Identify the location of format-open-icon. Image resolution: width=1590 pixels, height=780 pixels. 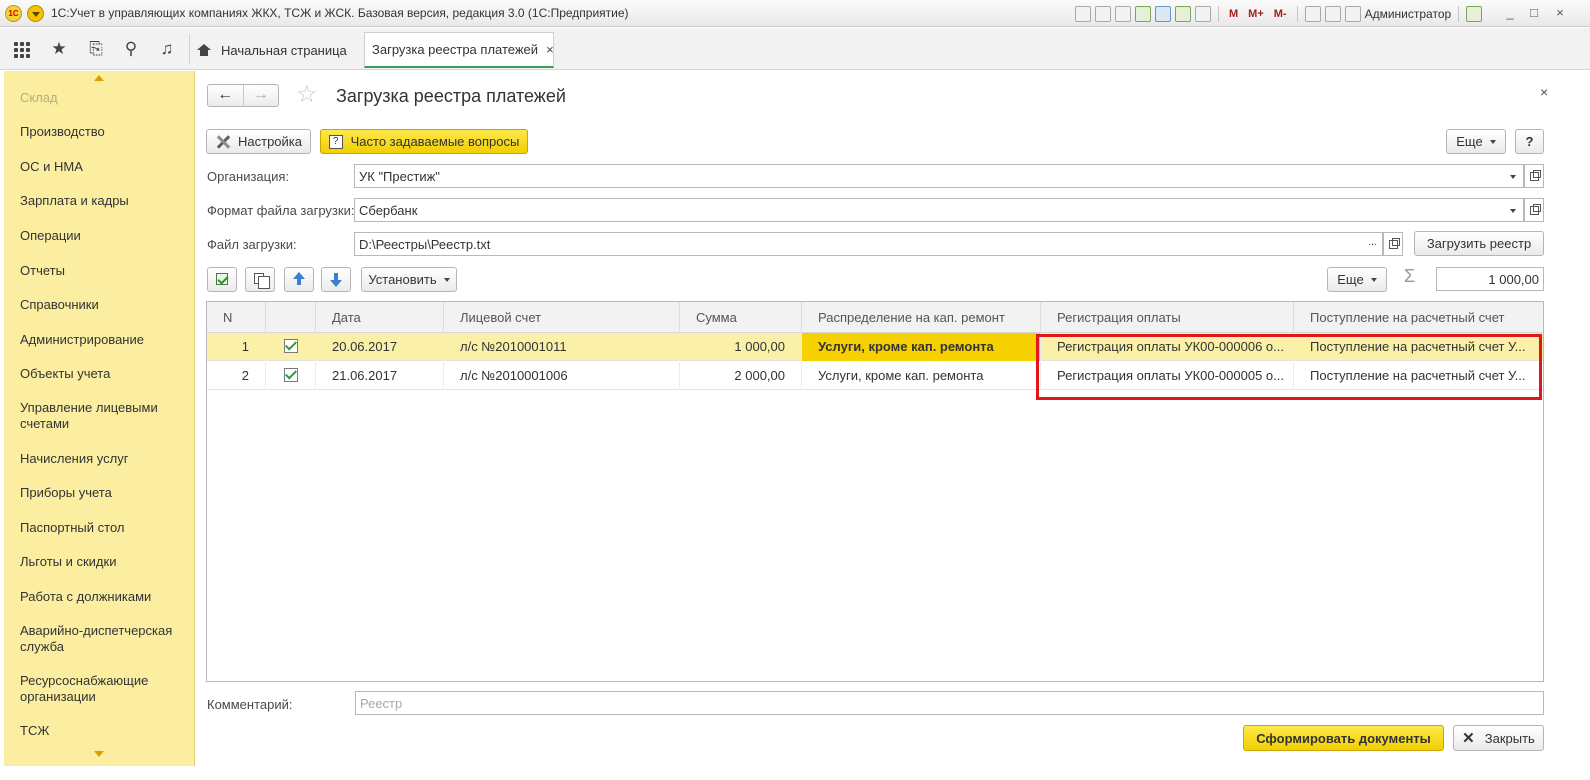
(1534, 210).